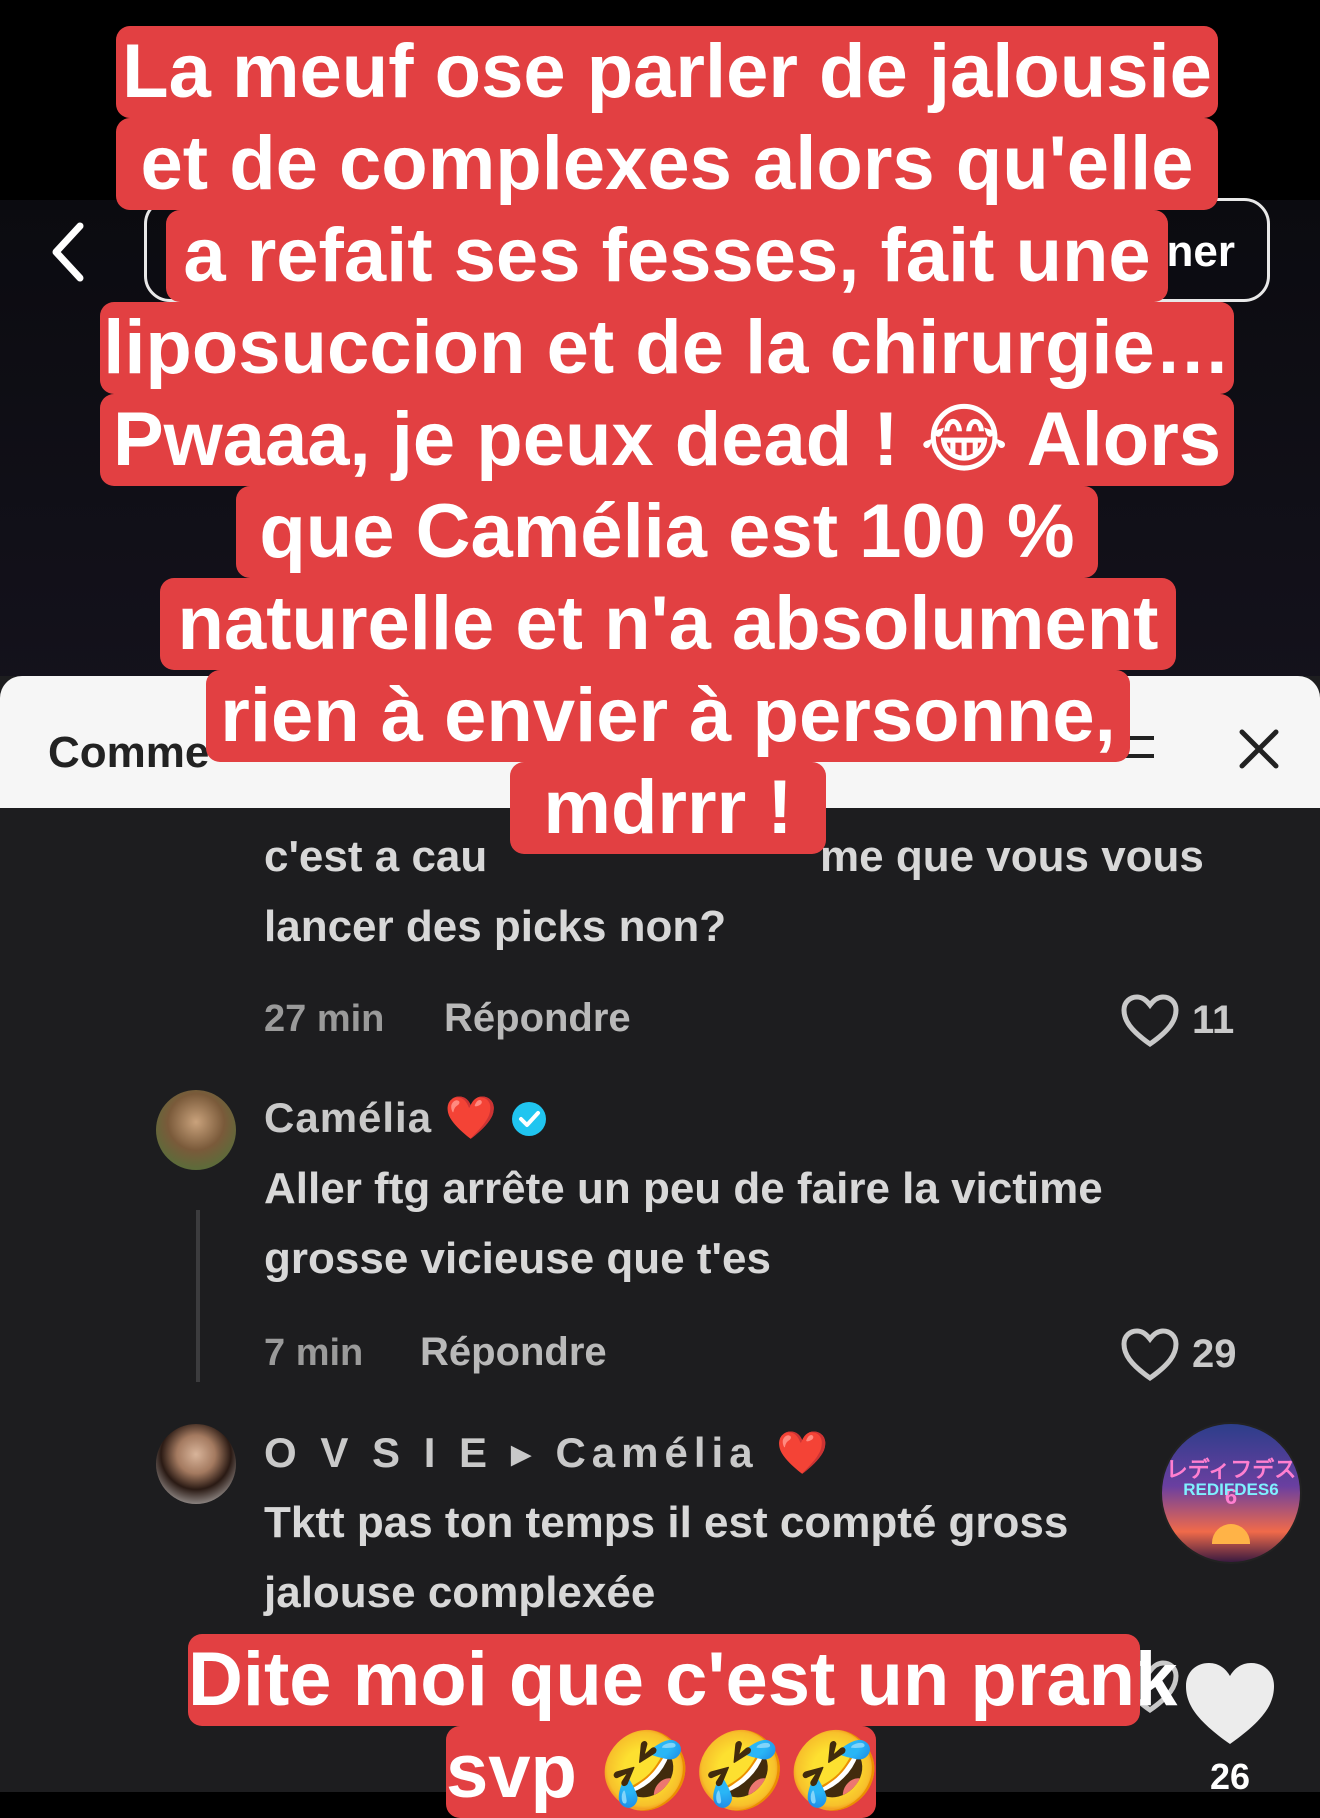 The image size is (1320, 1818). What do you see at coordinates (529, 1119) in the screenshot?
I see `verified-badge-icon` at bounding box center [529, 1119].